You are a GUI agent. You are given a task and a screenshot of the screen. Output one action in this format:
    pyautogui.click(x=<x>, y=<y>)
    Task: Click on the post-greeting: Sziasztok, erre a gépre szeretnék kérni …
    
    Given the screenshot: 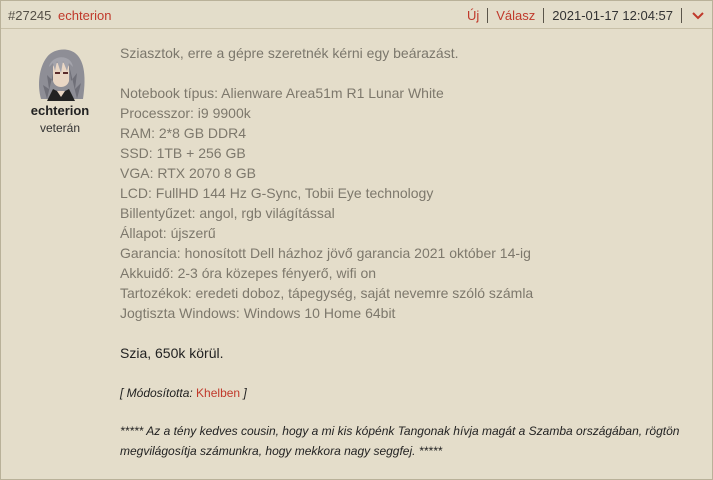 What is the action you would take?
    pyautogui.click(x=289, y=53)
    